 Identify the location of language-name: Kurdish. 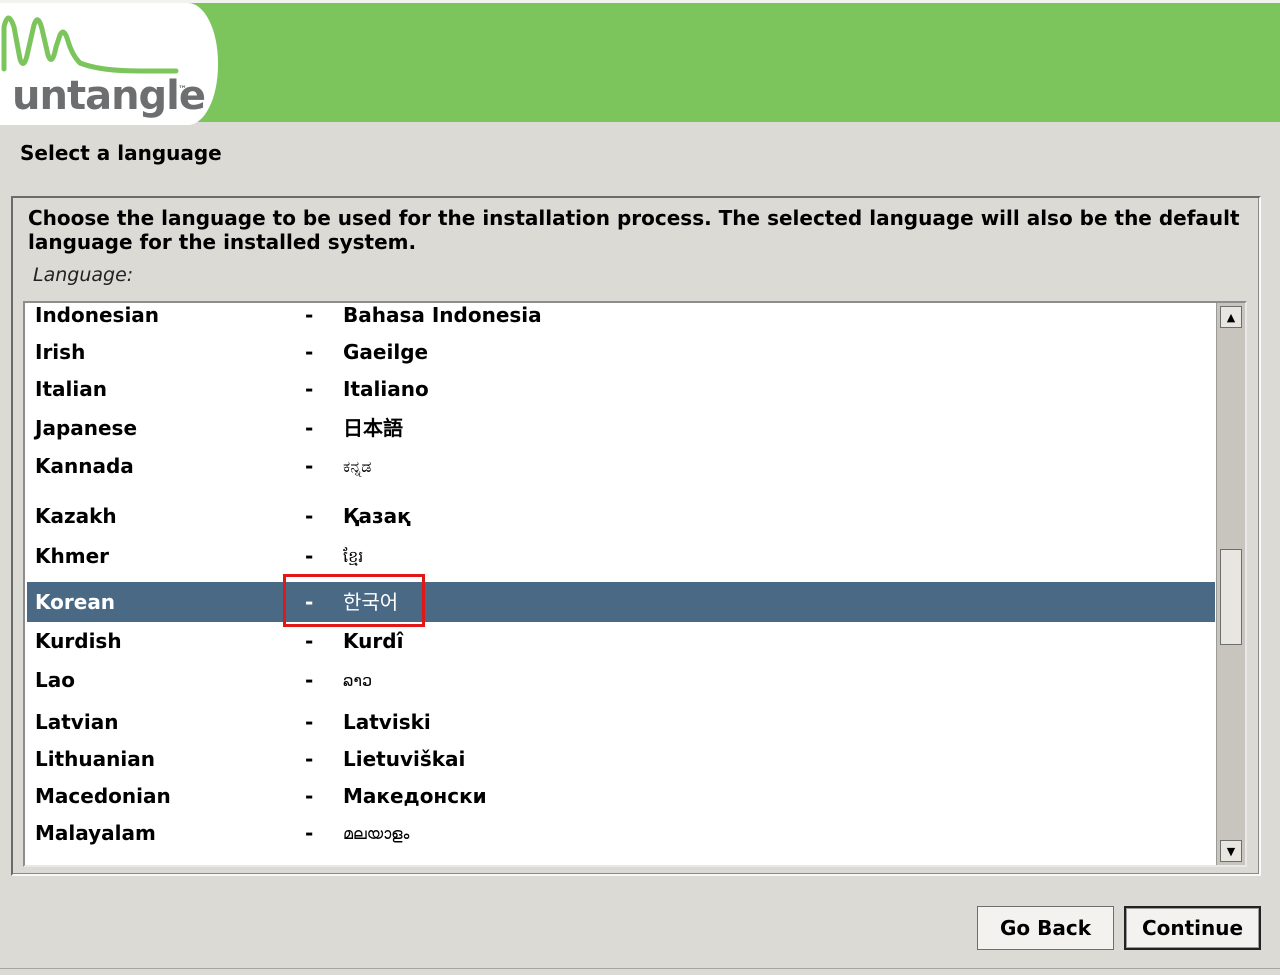
(78, 641).